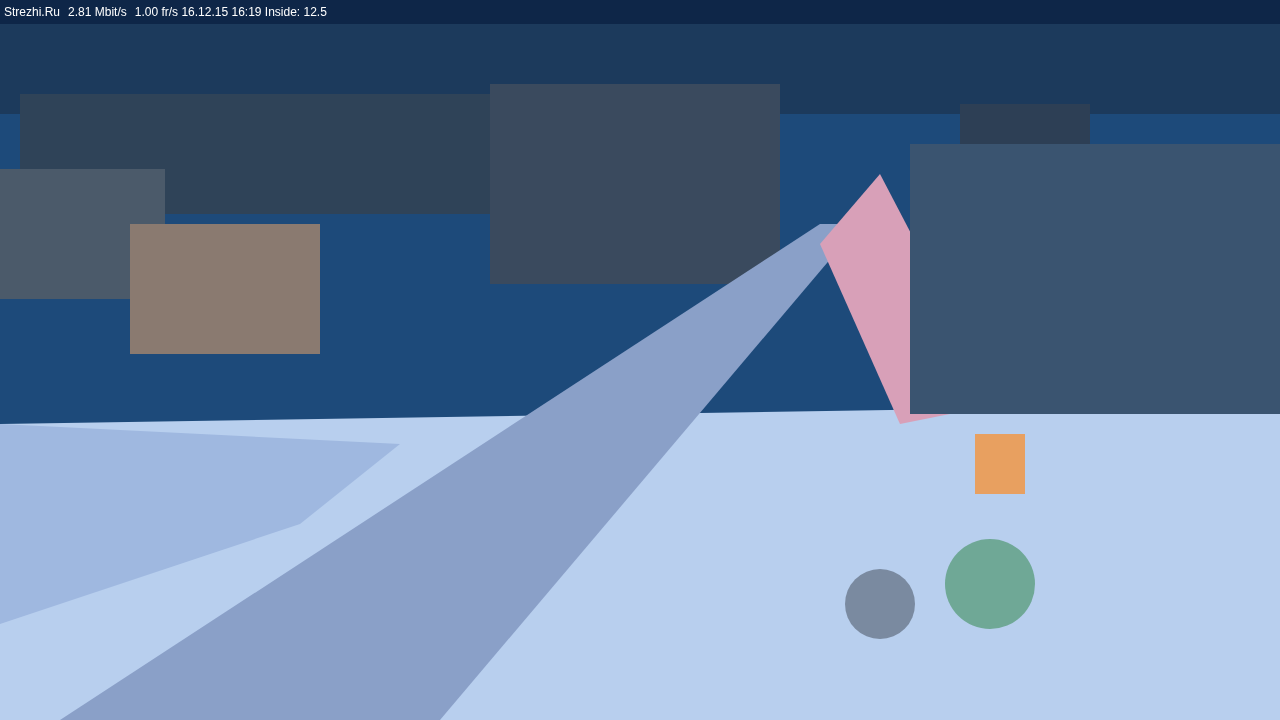  Describe the element at coordinates (32, 12) in the screenshot. I see `status-text: Strezhi.Ru` at that location.